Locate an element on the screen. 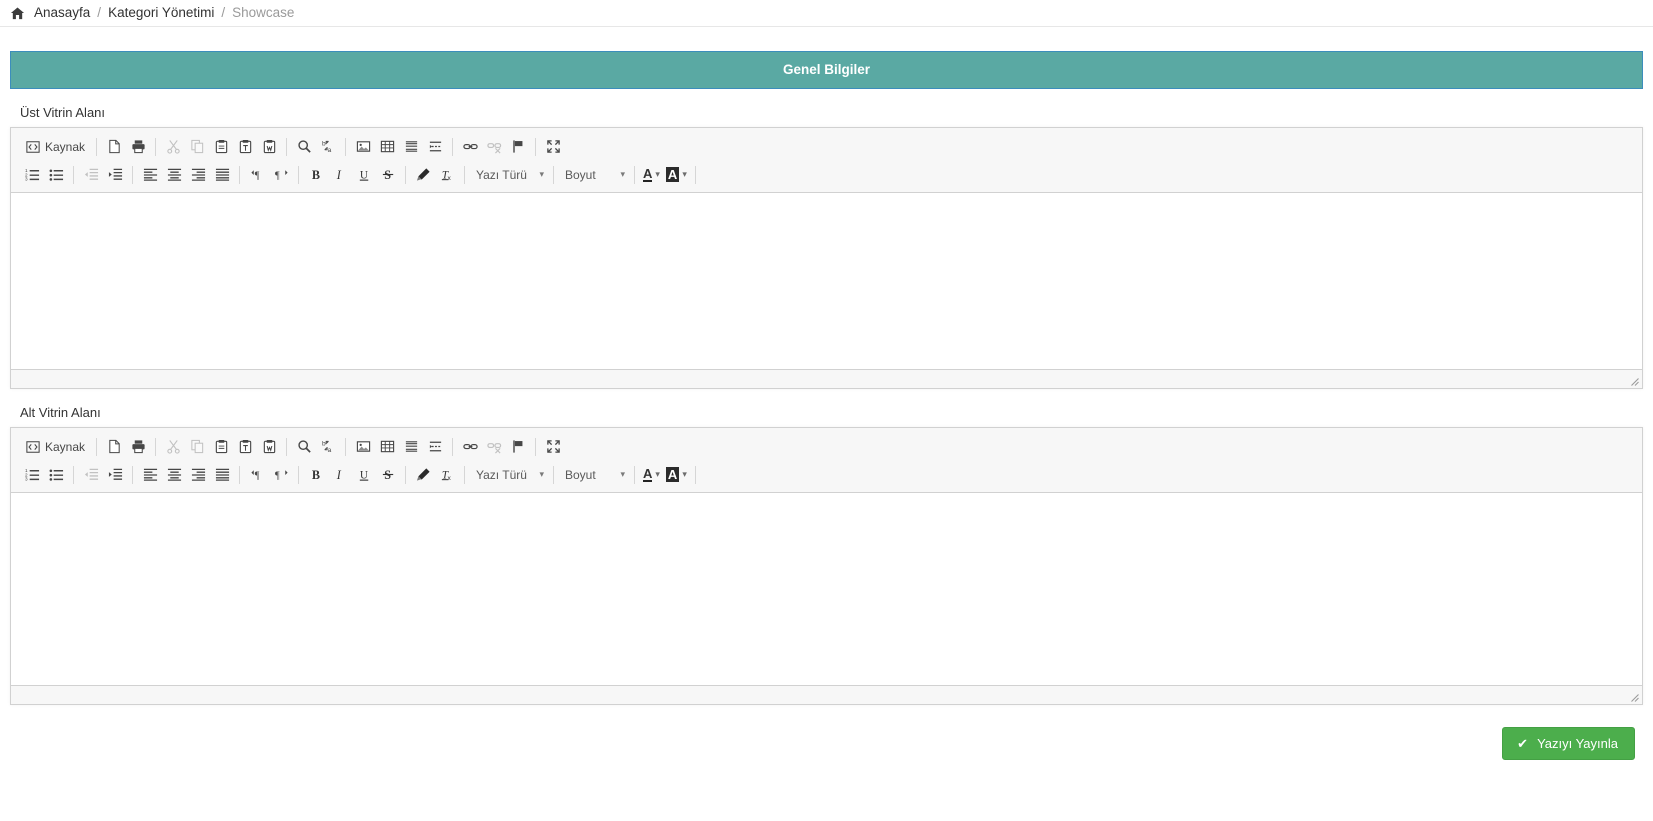 The width and height of the screenshot is (1653, 821). breadcrumb-item-showcase: Showcase is located at coordinates (263, 13).